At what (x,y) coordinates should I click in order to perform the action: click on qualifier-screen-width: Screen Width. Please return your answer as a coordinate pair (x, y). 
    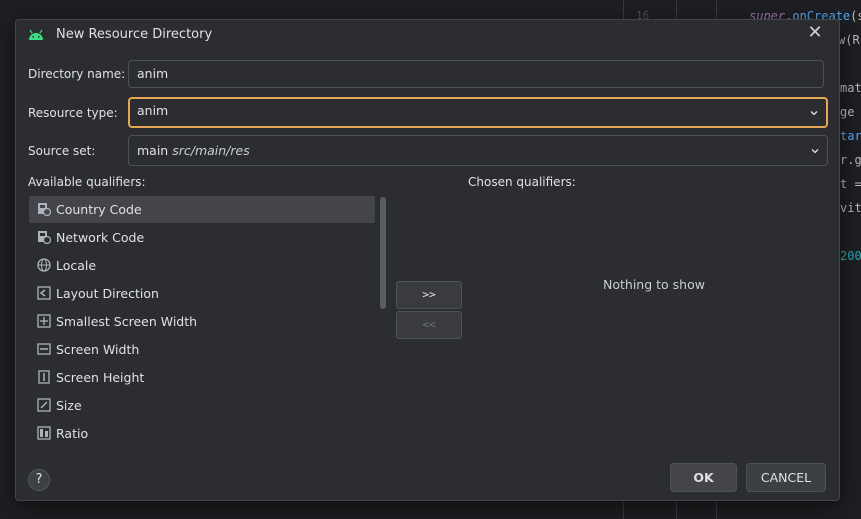
    Looking at the image, I should click on (202, 349).